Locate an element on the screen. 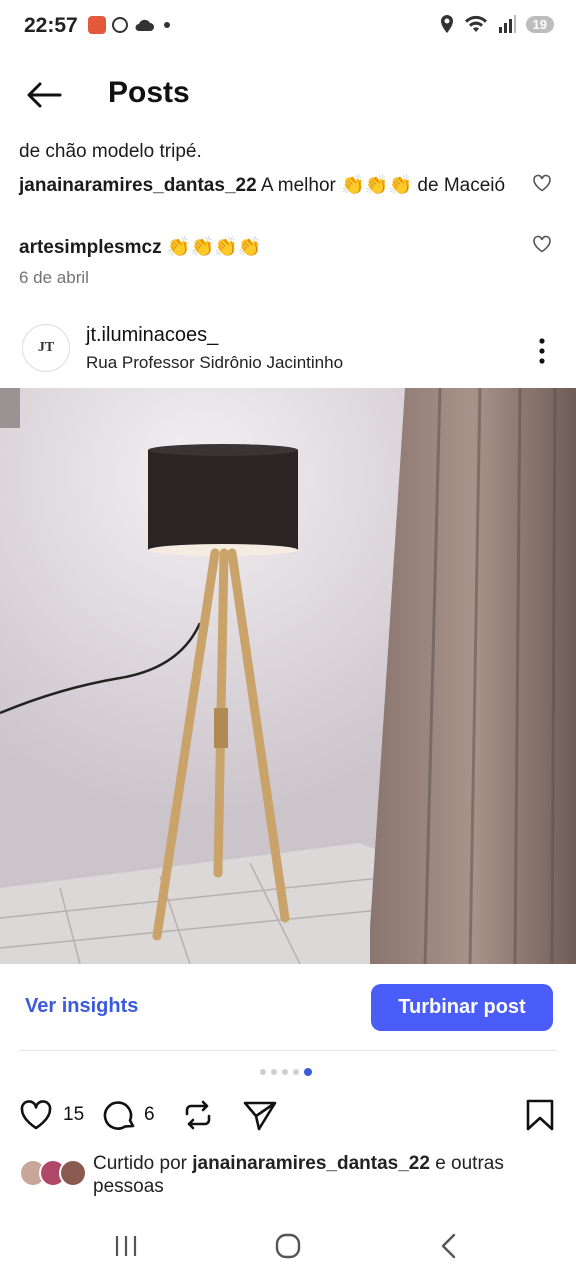 The width and height of the screenshot is (576, 1280). signal-icon is located at coordinates (507, 24).